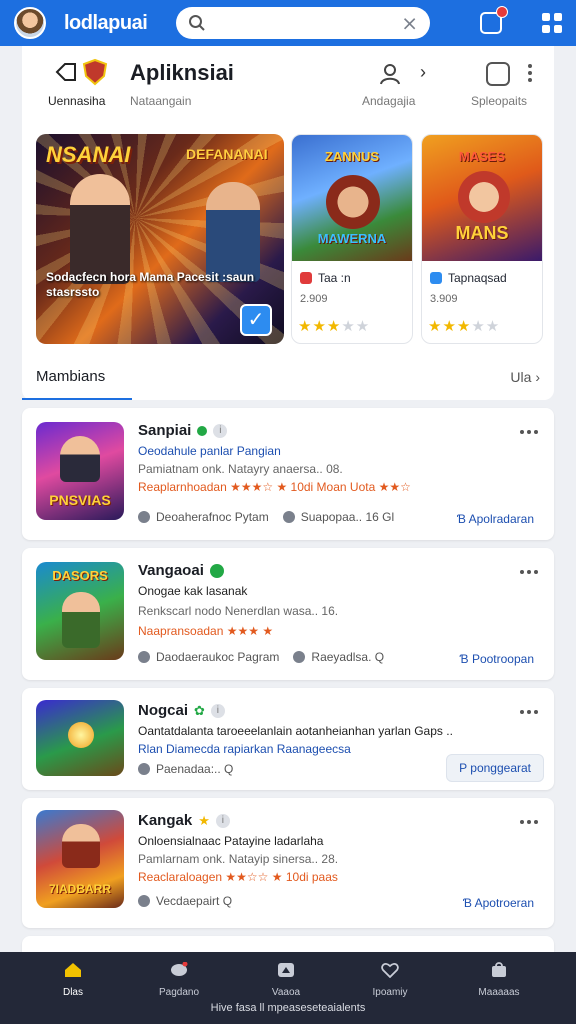  Describe the element at coordinates (240, 469) in the screenshot. I see `app-details: Pamiatnam onk. Natayry anaersa.. 08.` at that location.